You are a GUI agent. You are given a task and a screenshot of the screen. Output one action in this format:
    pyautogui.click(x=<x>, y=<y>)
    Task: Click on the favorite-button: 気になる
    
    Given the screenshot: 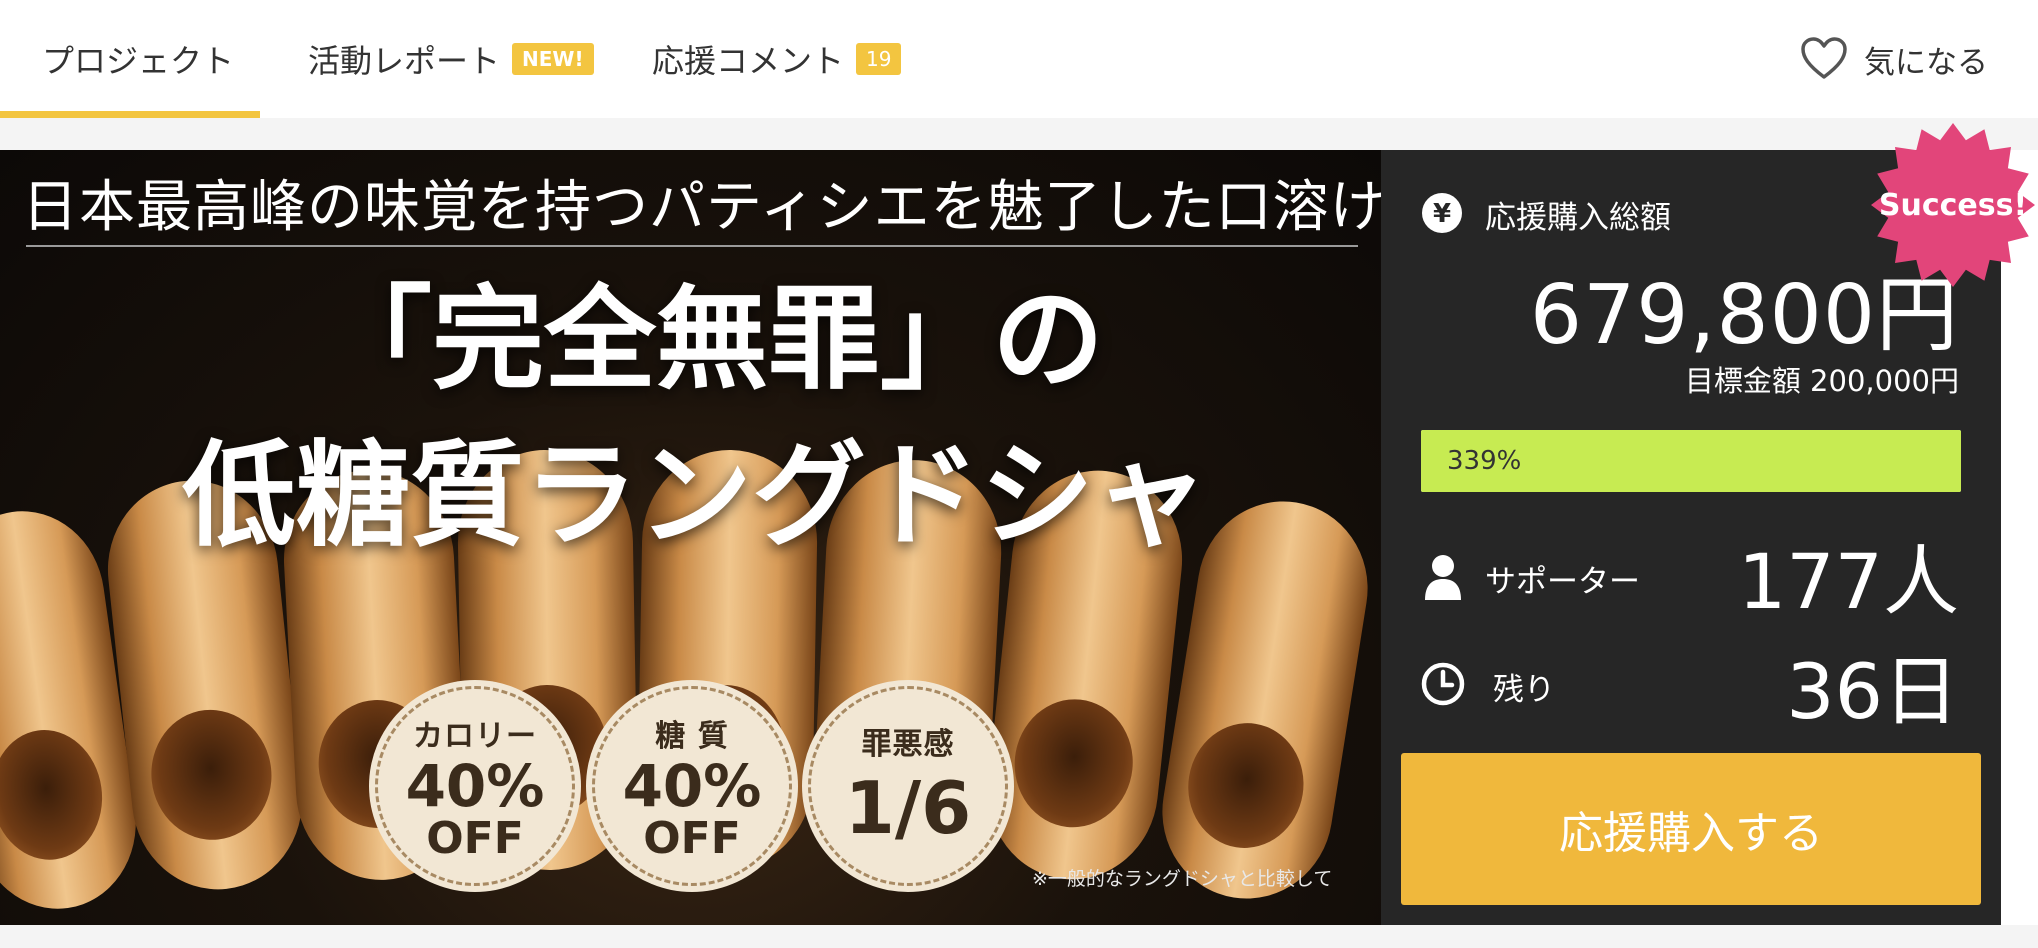 What is the action you would take?
    pyautogui.click(x=1894, y=59)
    